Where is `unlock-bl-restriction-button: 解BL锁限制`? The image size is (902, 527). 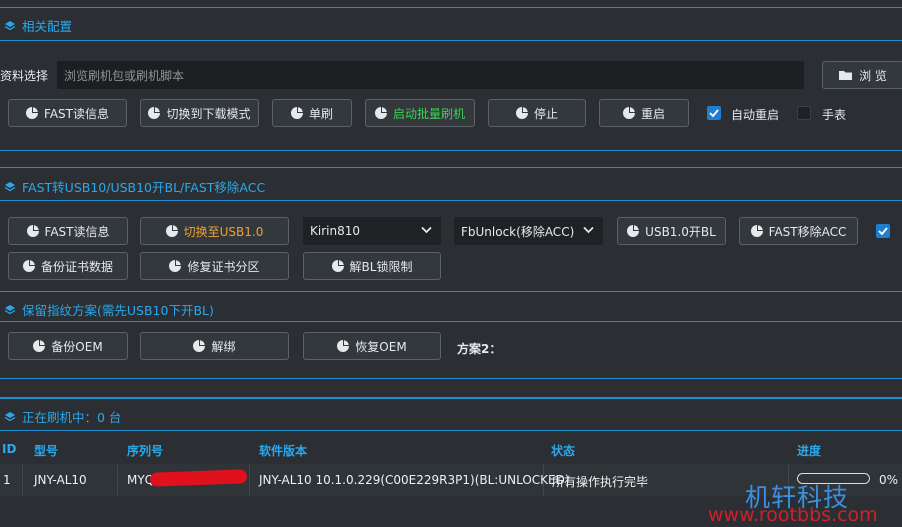
unlock-bl-restriction-button: 解BL锁限制 is located at coordinates (372, 266).